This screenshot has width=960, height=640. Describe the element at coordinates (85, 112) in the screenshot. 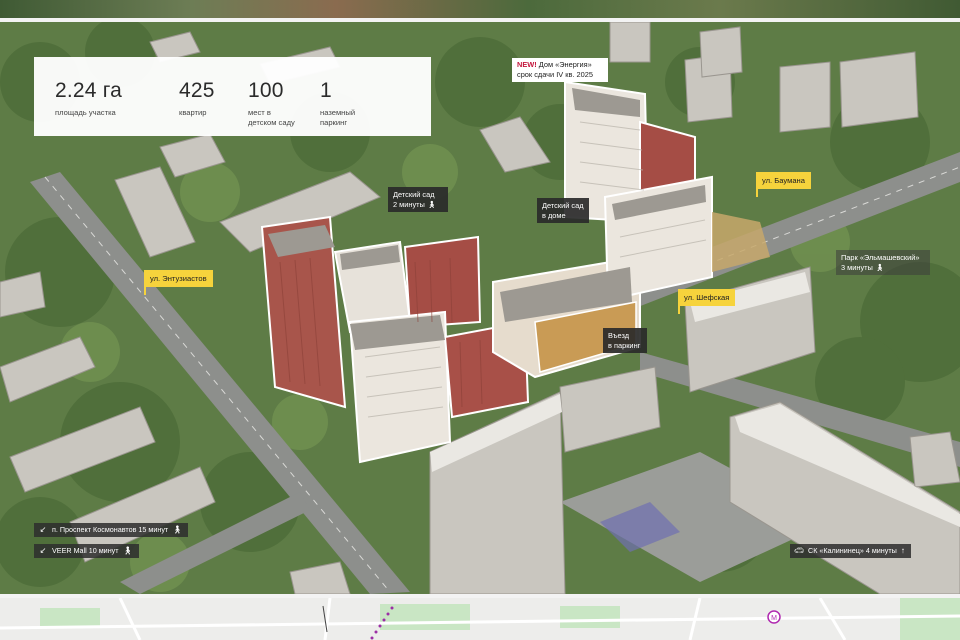

I see `stat-label: площадь участка` at that location.